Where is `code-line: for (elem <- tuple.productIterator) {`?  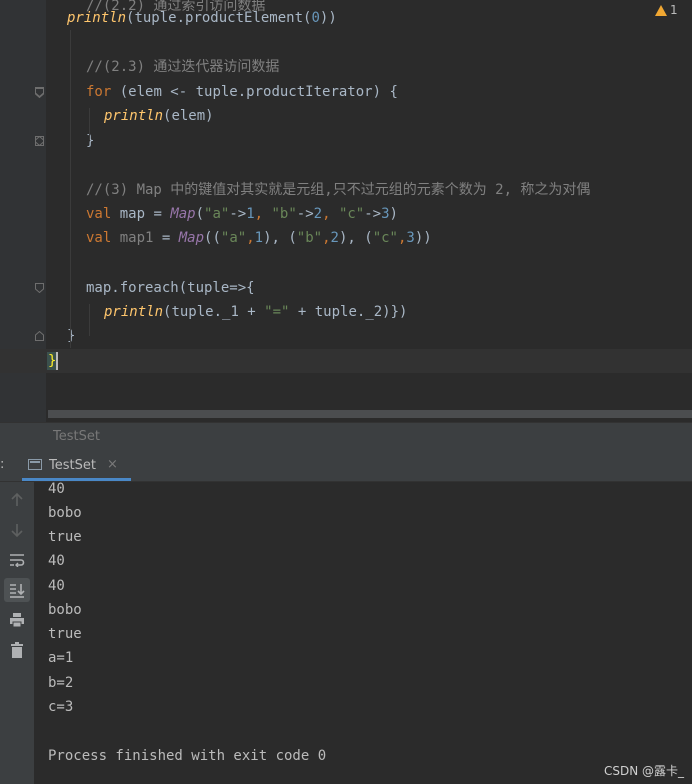 code-line: for (elem <- tuple.productIterator) { is located at coordinates (346, 92).